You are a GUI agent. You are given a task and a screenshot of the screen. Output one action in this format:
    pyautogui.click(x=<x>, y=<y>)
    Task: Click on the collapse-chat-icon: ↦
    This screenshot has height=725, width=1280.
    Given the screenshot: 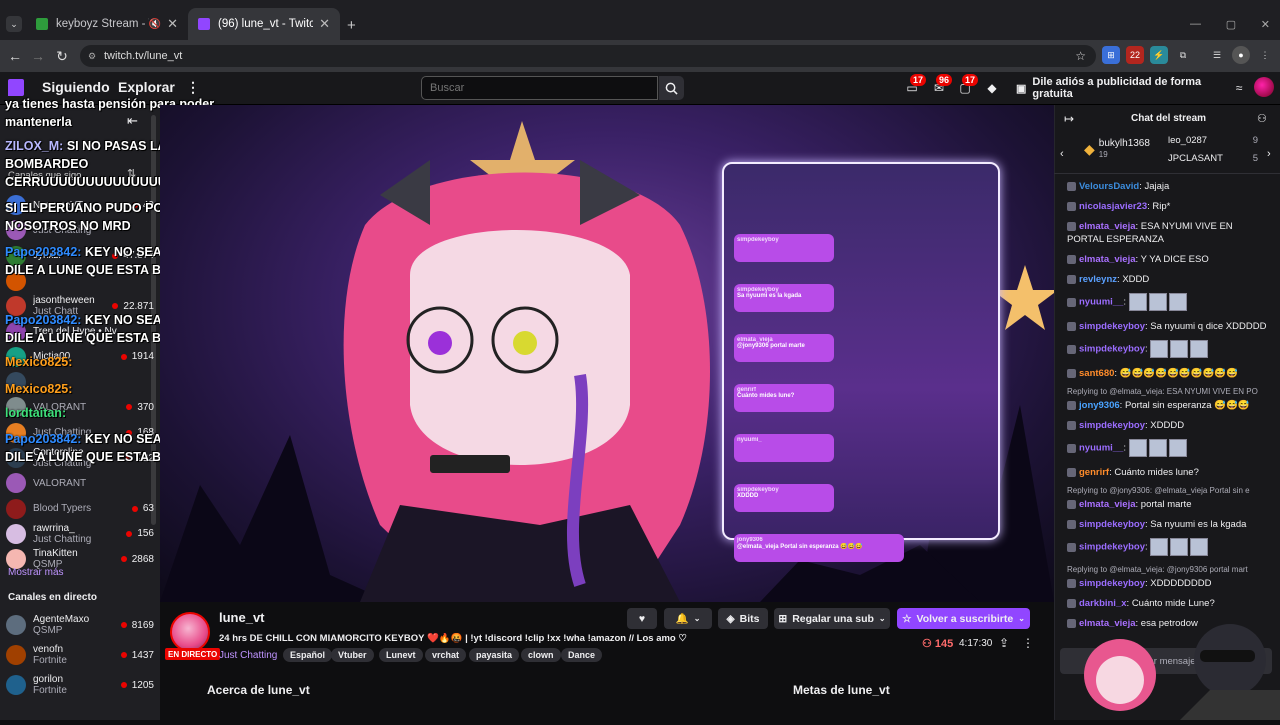 What is the action you would take?
    pyautogui.click(x=1069, y=119)
    